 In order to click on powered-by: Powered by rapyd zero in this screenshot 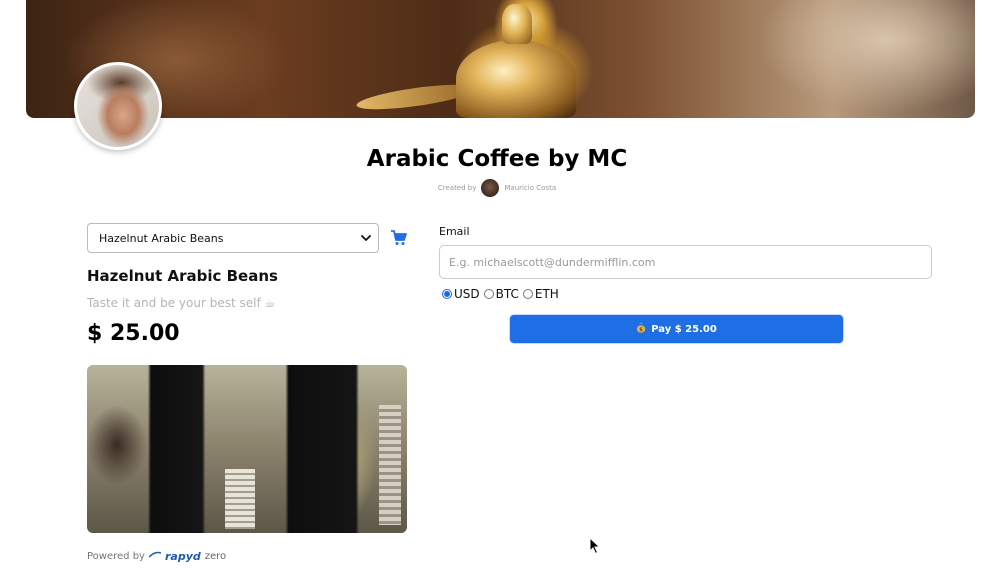, I will do `click(156, 556)`.